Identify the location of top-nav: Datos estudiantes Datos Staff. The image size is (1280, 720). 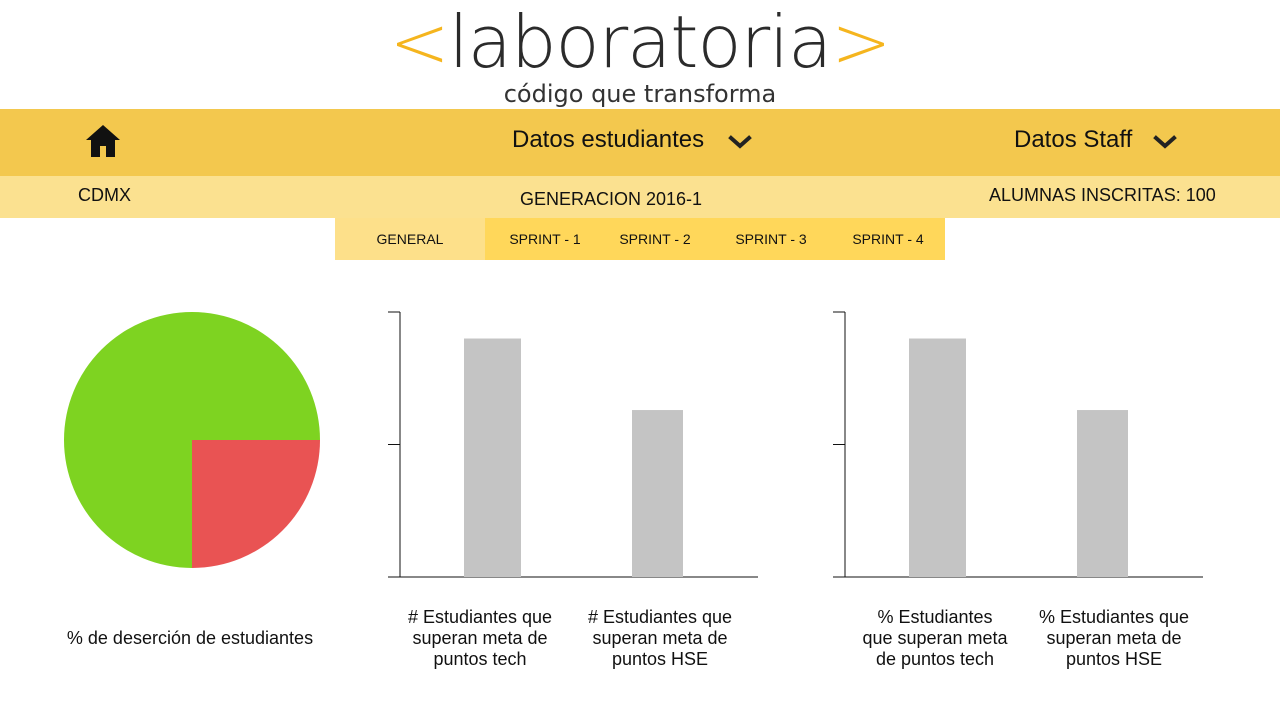
(640, 142).